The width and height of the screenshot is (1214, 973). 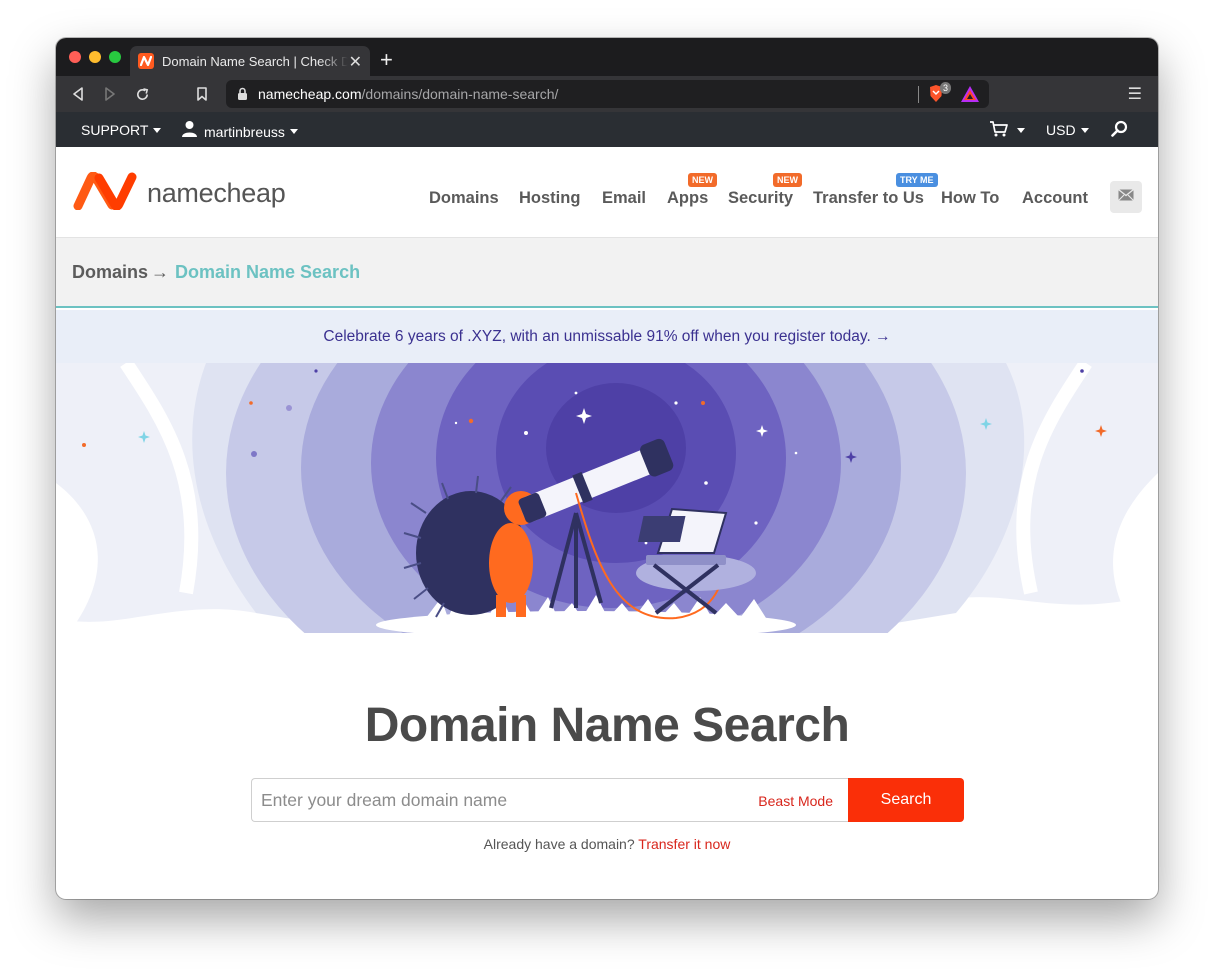 I want to click on site-top-bar: SUPPORT martinbreuss USD, so click(x=607, y=129).